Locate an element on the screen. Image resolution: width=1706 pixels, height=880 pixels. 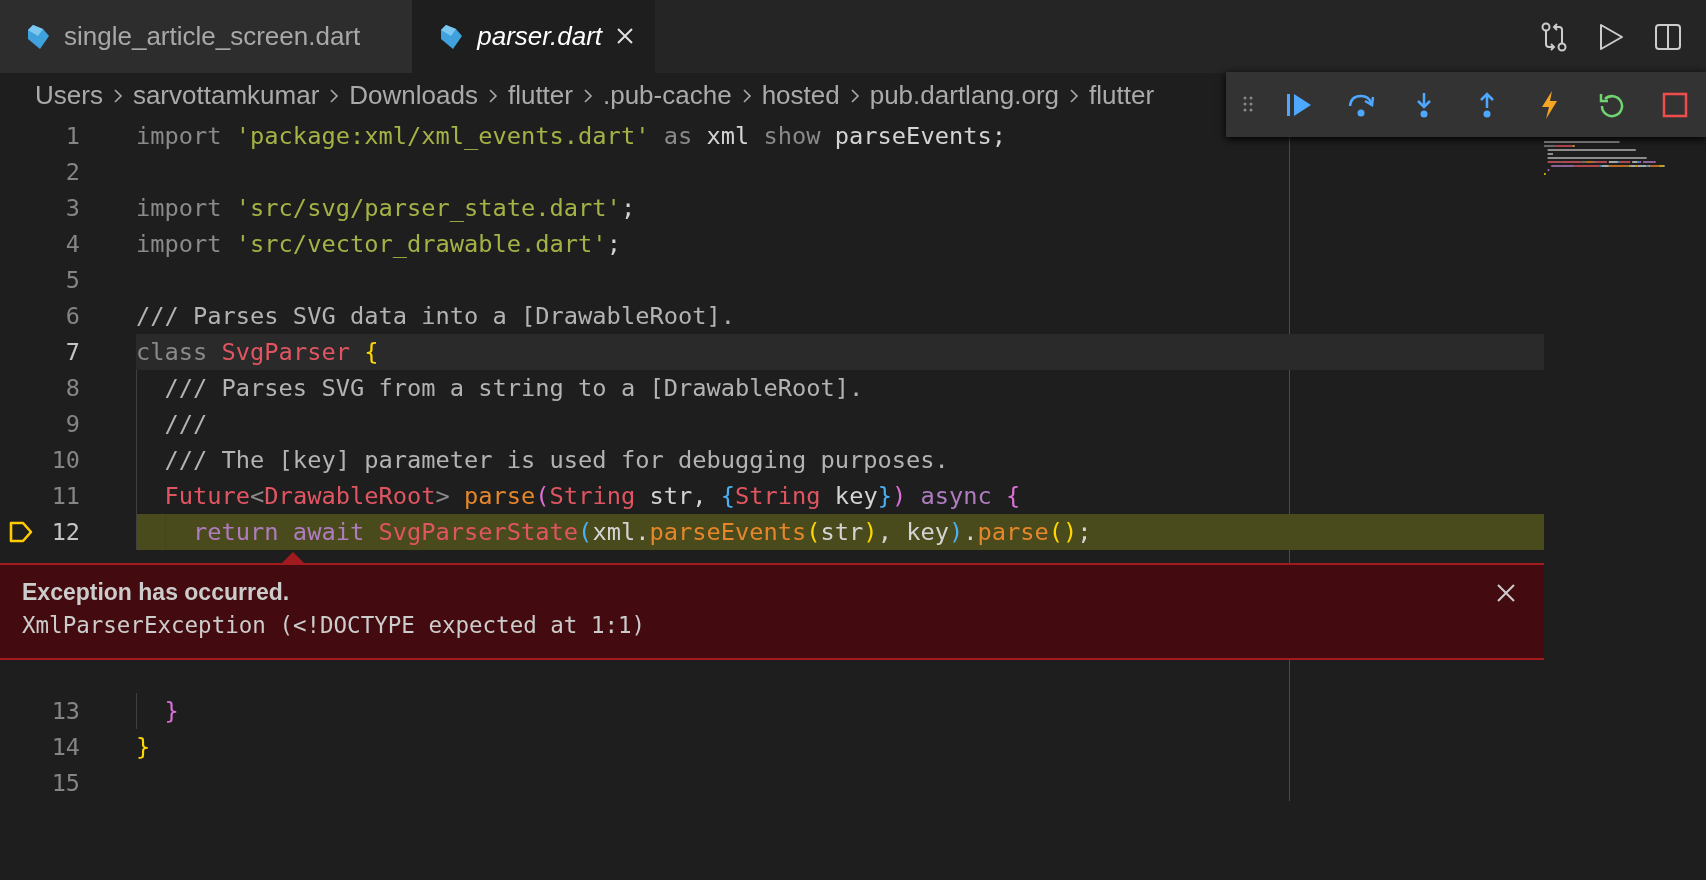
line-number: 10 is located at coordinates (65, 460).